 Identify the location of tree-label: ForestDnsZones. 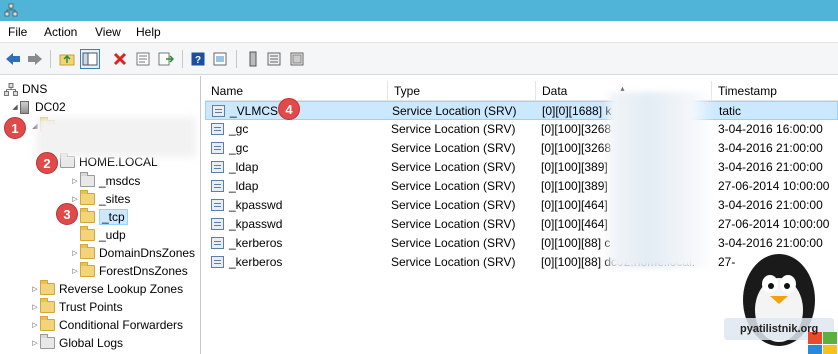
(143, 271).